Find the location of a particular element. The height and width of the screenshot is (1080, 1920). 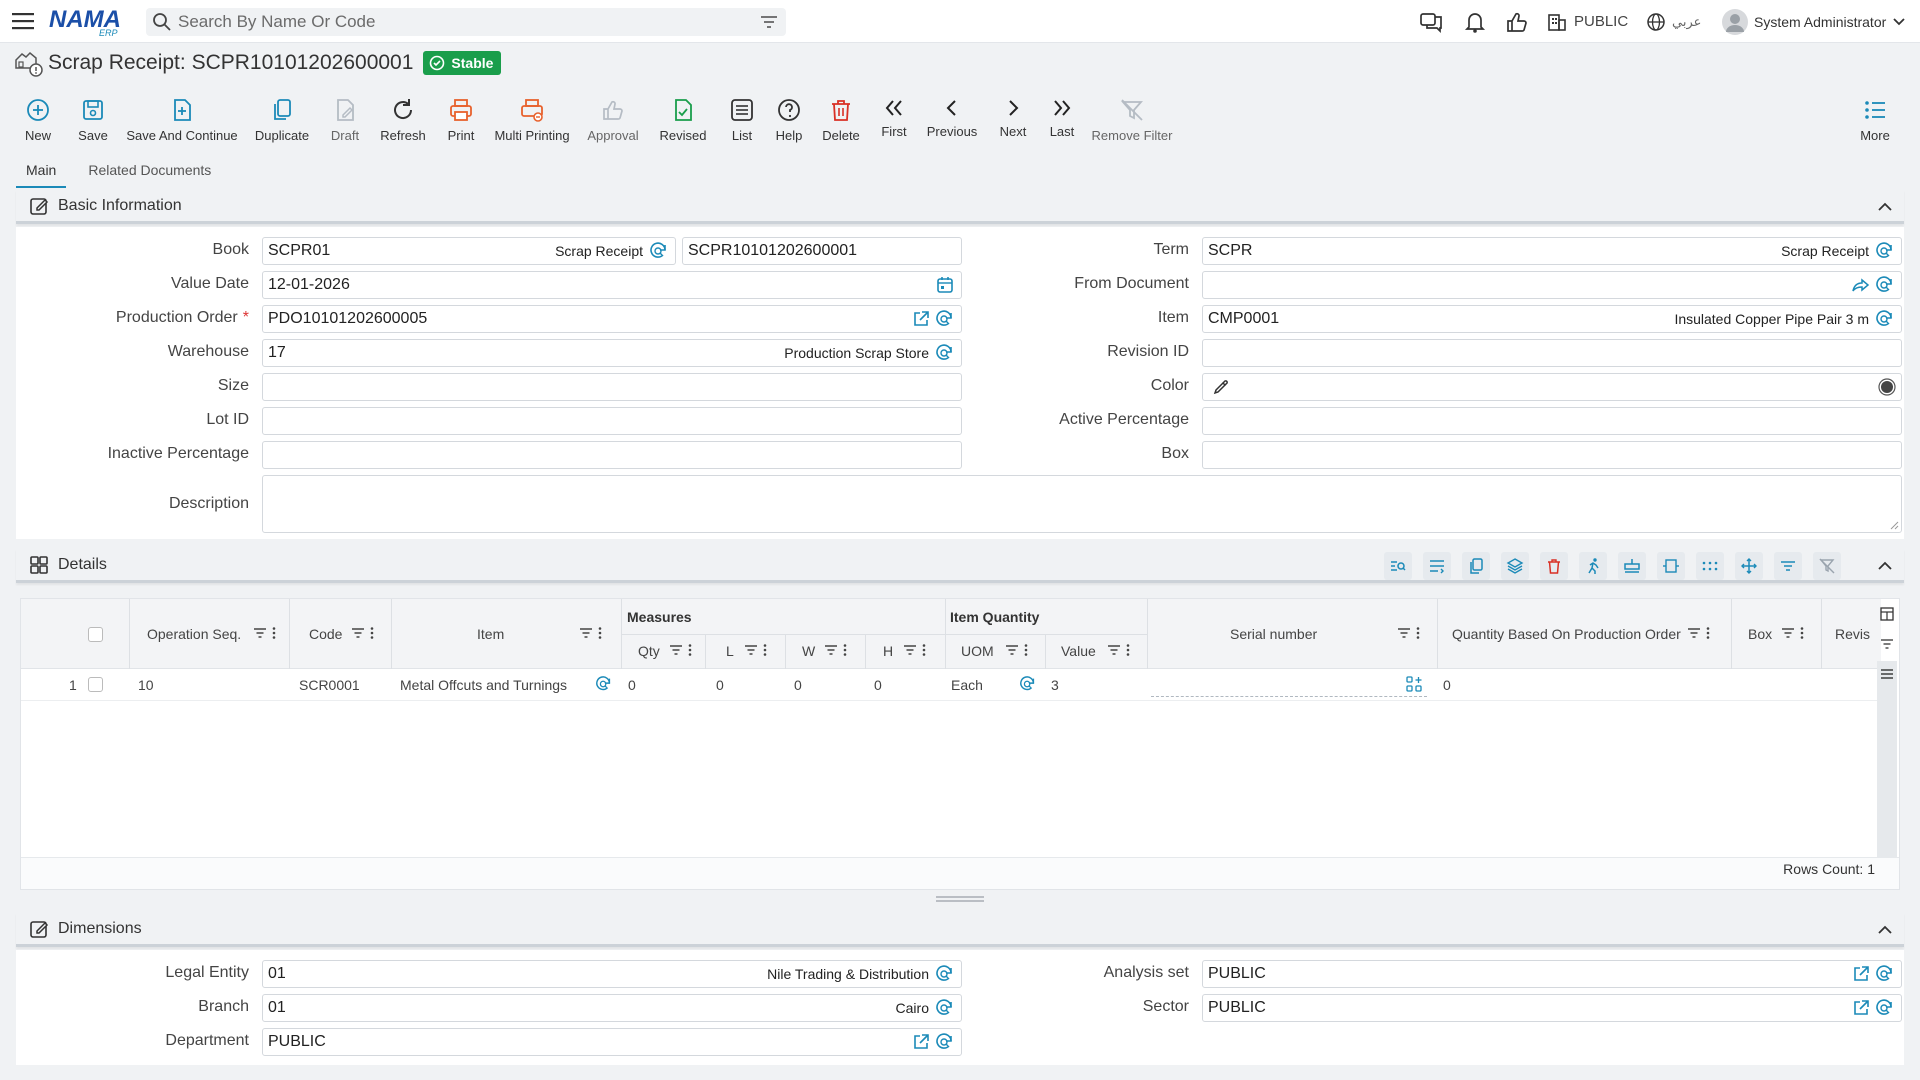

col-box-tools is located at coordinates (1795, 633).